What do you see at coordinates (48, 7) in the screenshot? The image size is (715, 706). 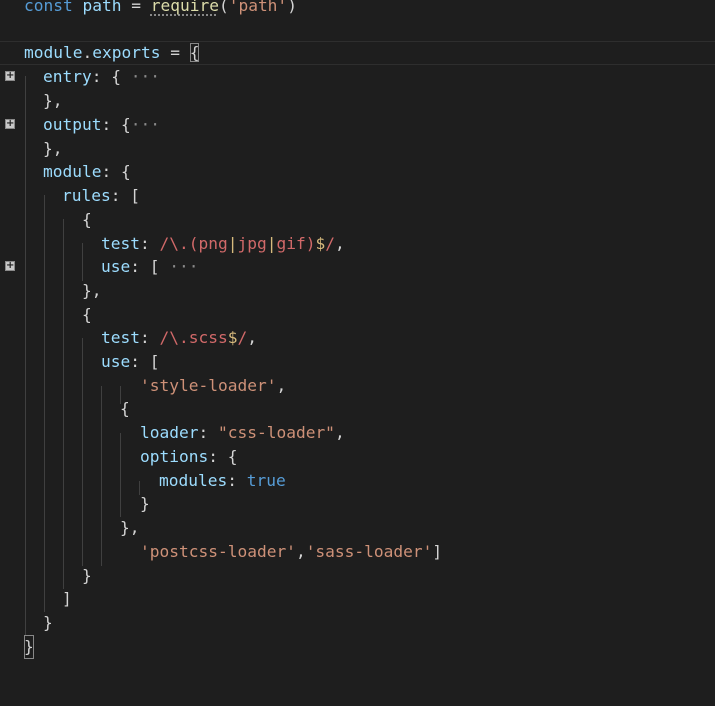 I see `keyword: const` at bounding box center [48, 7].